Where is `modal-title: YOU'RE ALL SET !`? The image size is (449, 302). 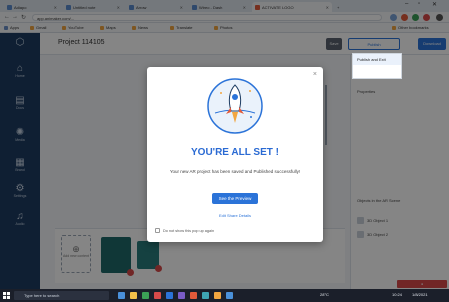
modal-title: YOU'RE ALL SET ! is located at coordinates (235, 152).